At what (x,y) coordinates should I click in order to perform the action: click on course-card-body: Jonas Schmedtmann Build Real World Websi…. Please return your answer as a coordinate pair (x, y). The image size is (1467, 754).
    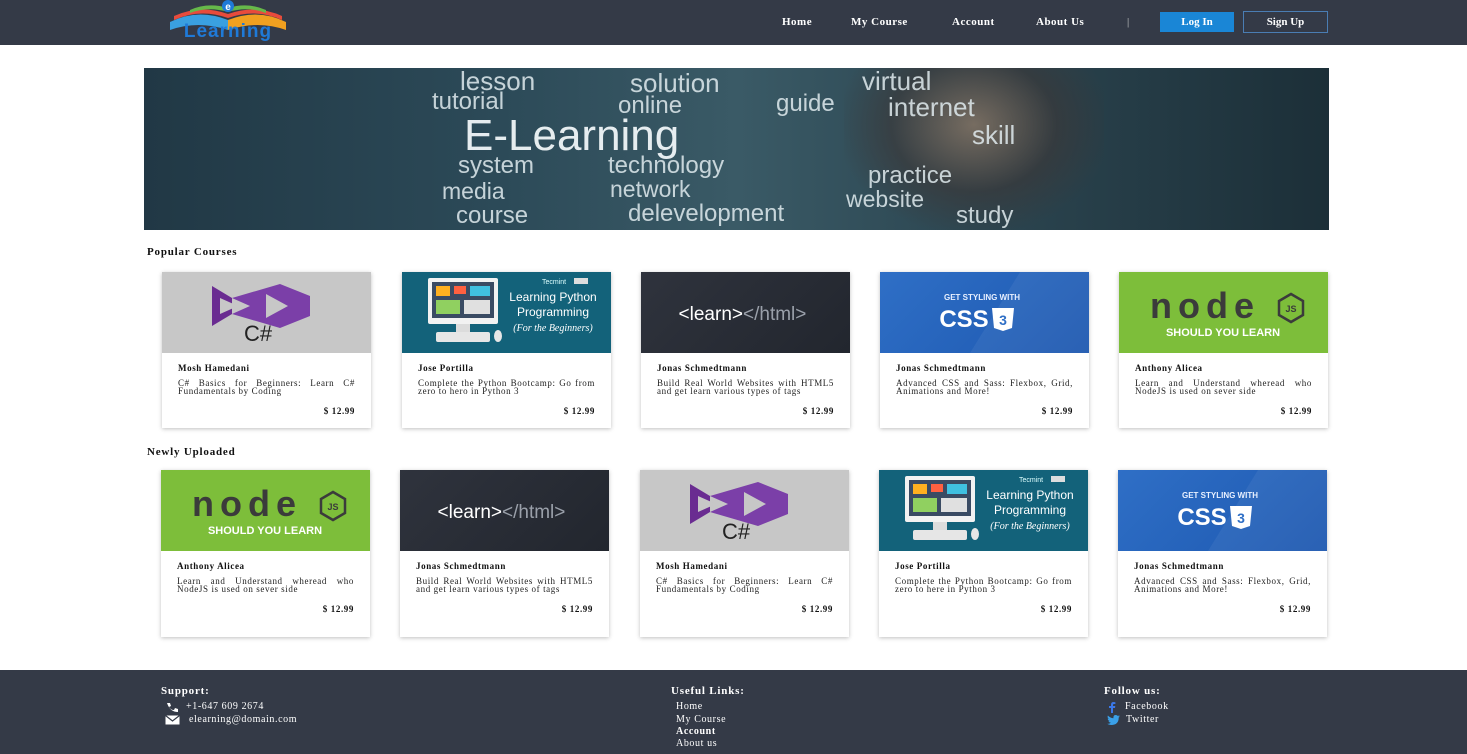
    Looking at the image, I should click on (745, 389).